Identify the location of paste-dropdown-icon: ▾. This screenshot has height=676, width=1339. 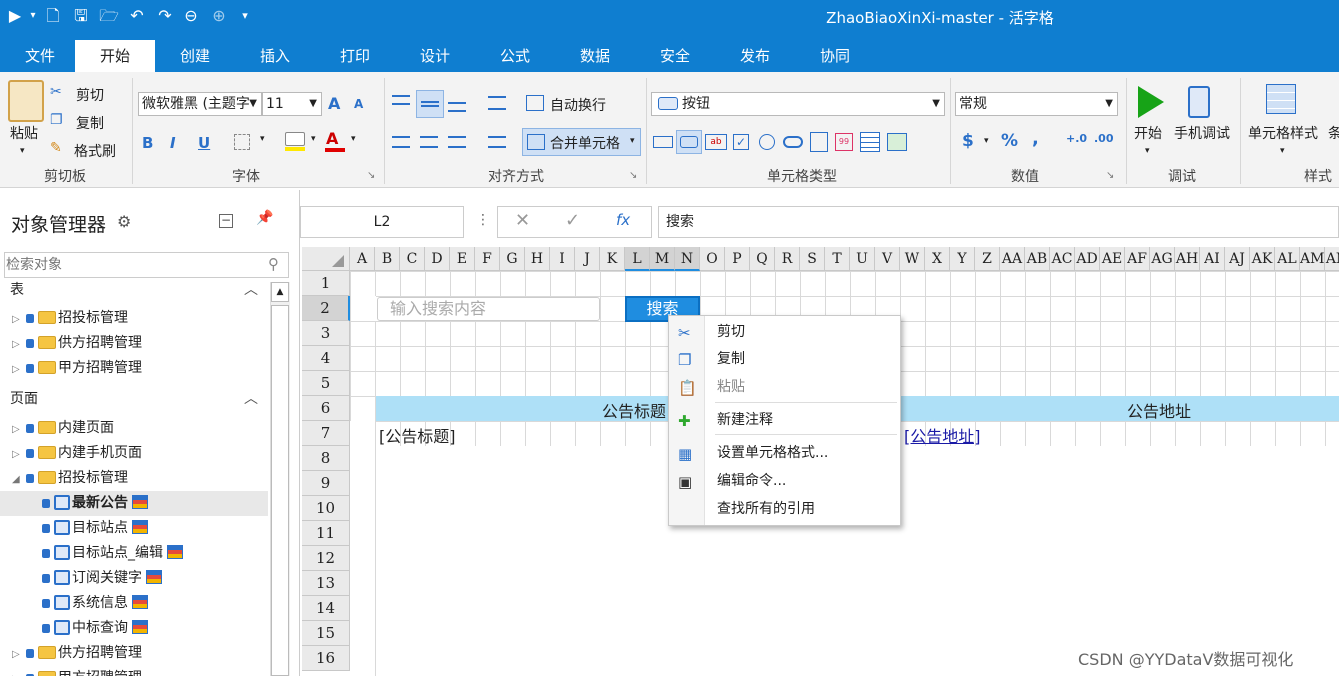
(22, 151).